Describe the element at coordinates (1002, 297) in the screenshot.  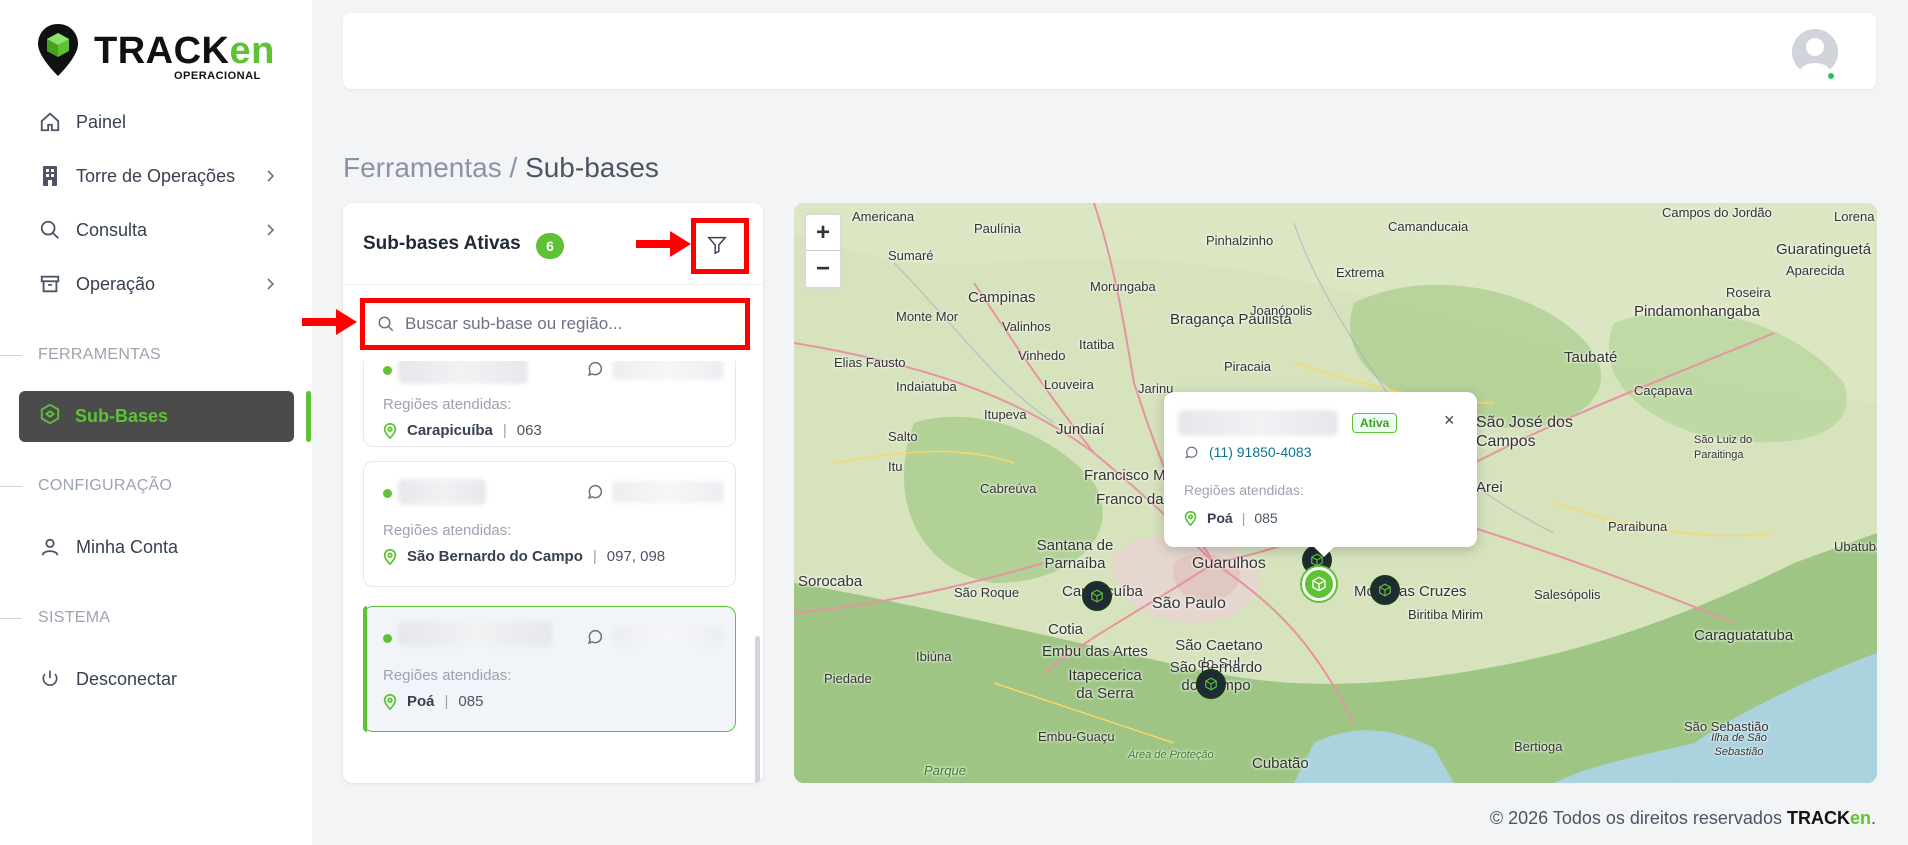
I see `map-label: Campinas` at that location.